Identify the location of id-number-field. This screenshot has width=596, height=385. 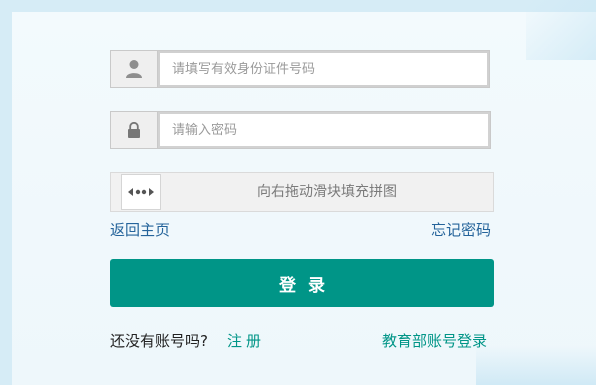
(300, 69).